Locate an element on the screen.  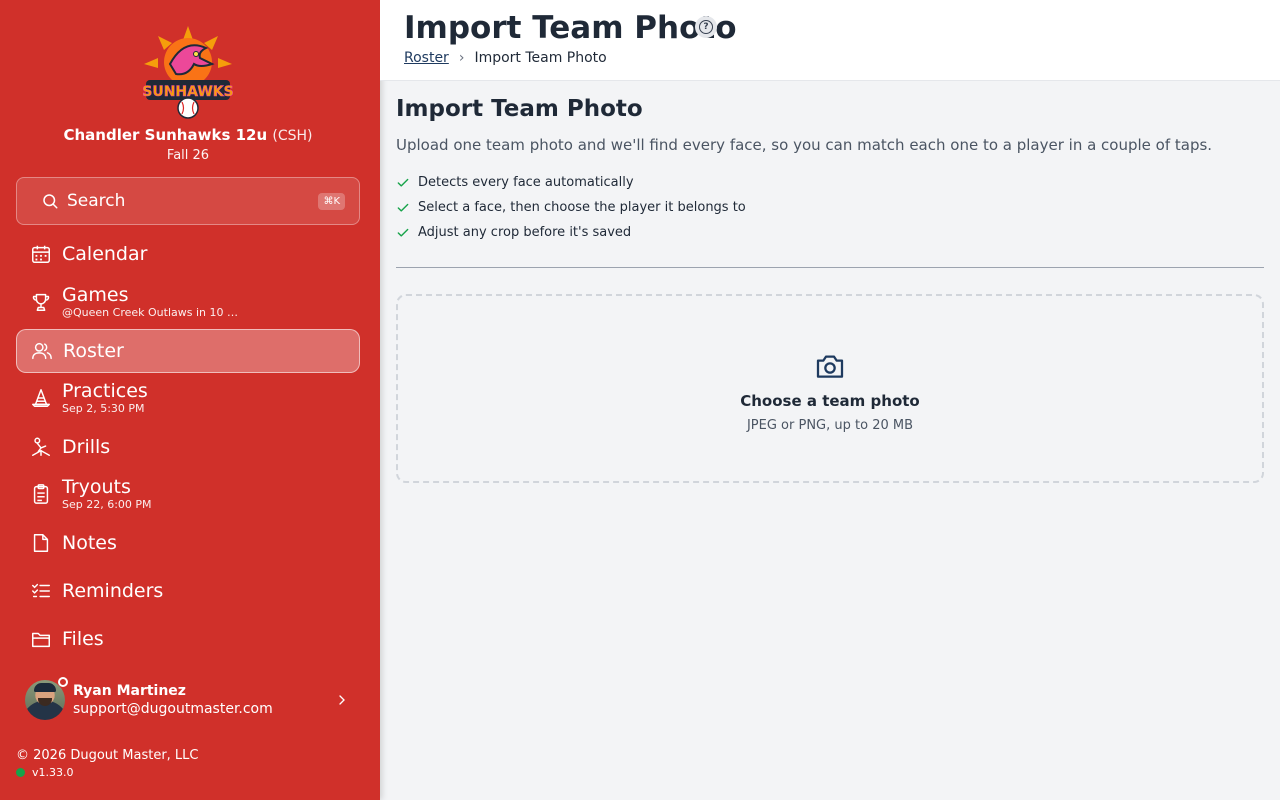
sidebar-item-label: Files is located at coordinates (83, 639).